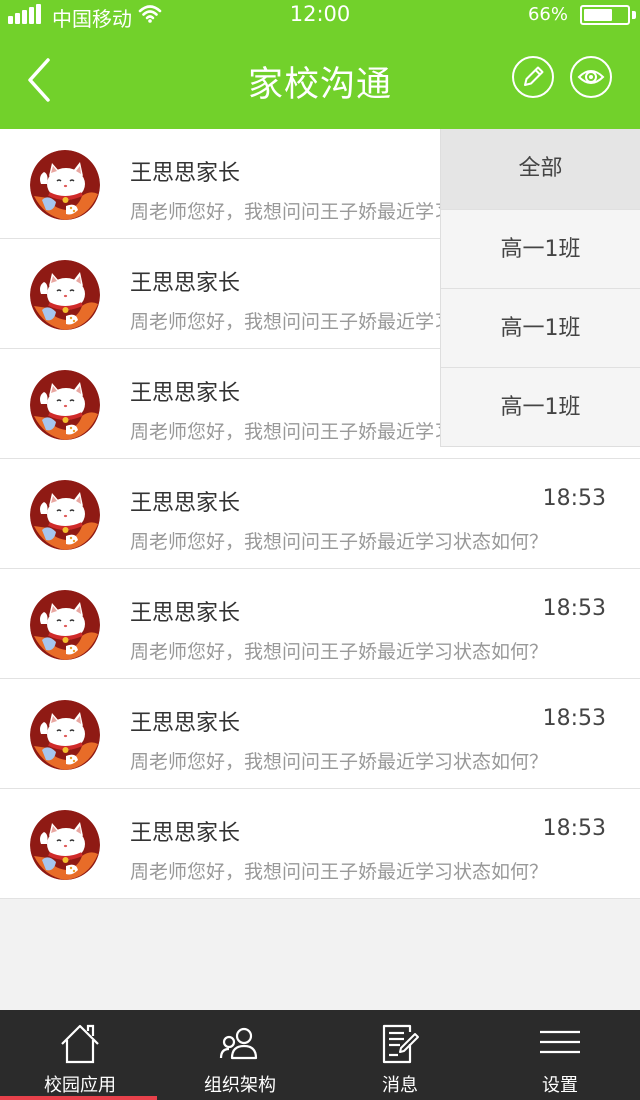  What do you see at coordinates (400, 1044) in the screenshot?
I see `note-icon` at bounding box center [400, 1044].